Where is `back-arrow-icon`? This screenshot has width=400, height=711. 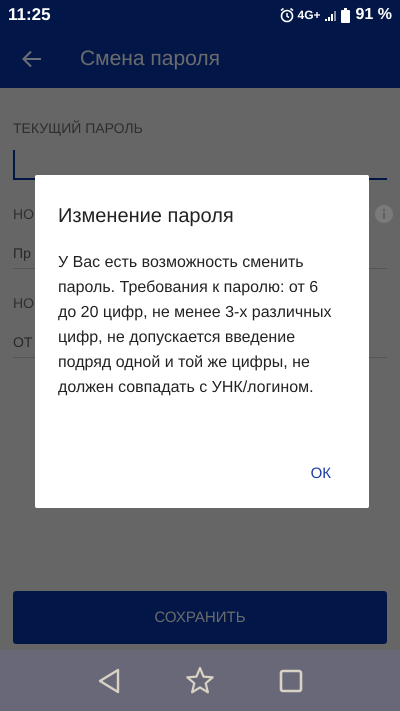 back-arrow-icon is located at coordinates (32, 59).